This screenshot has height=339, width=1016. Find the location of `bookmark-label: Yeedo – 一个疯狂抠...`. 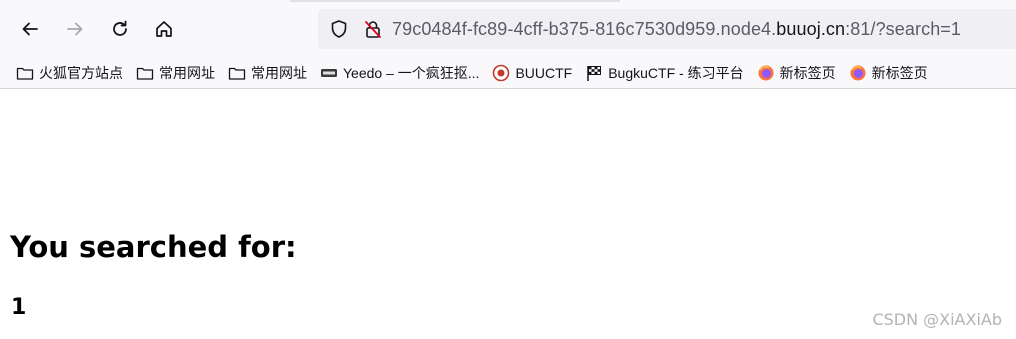

bookmark-label: Yeedo – 一个疯狂抠... is located at coordinates (411, 73).